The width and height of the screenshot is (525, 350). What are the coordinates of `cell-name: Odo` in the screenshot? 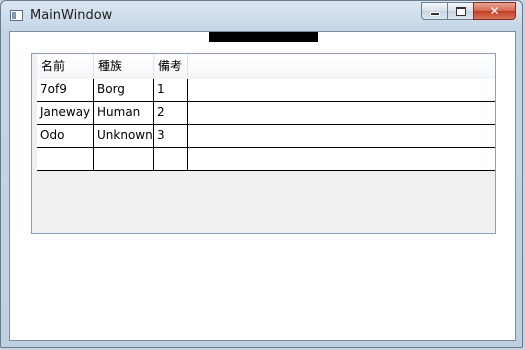 It's located at (65, 136).